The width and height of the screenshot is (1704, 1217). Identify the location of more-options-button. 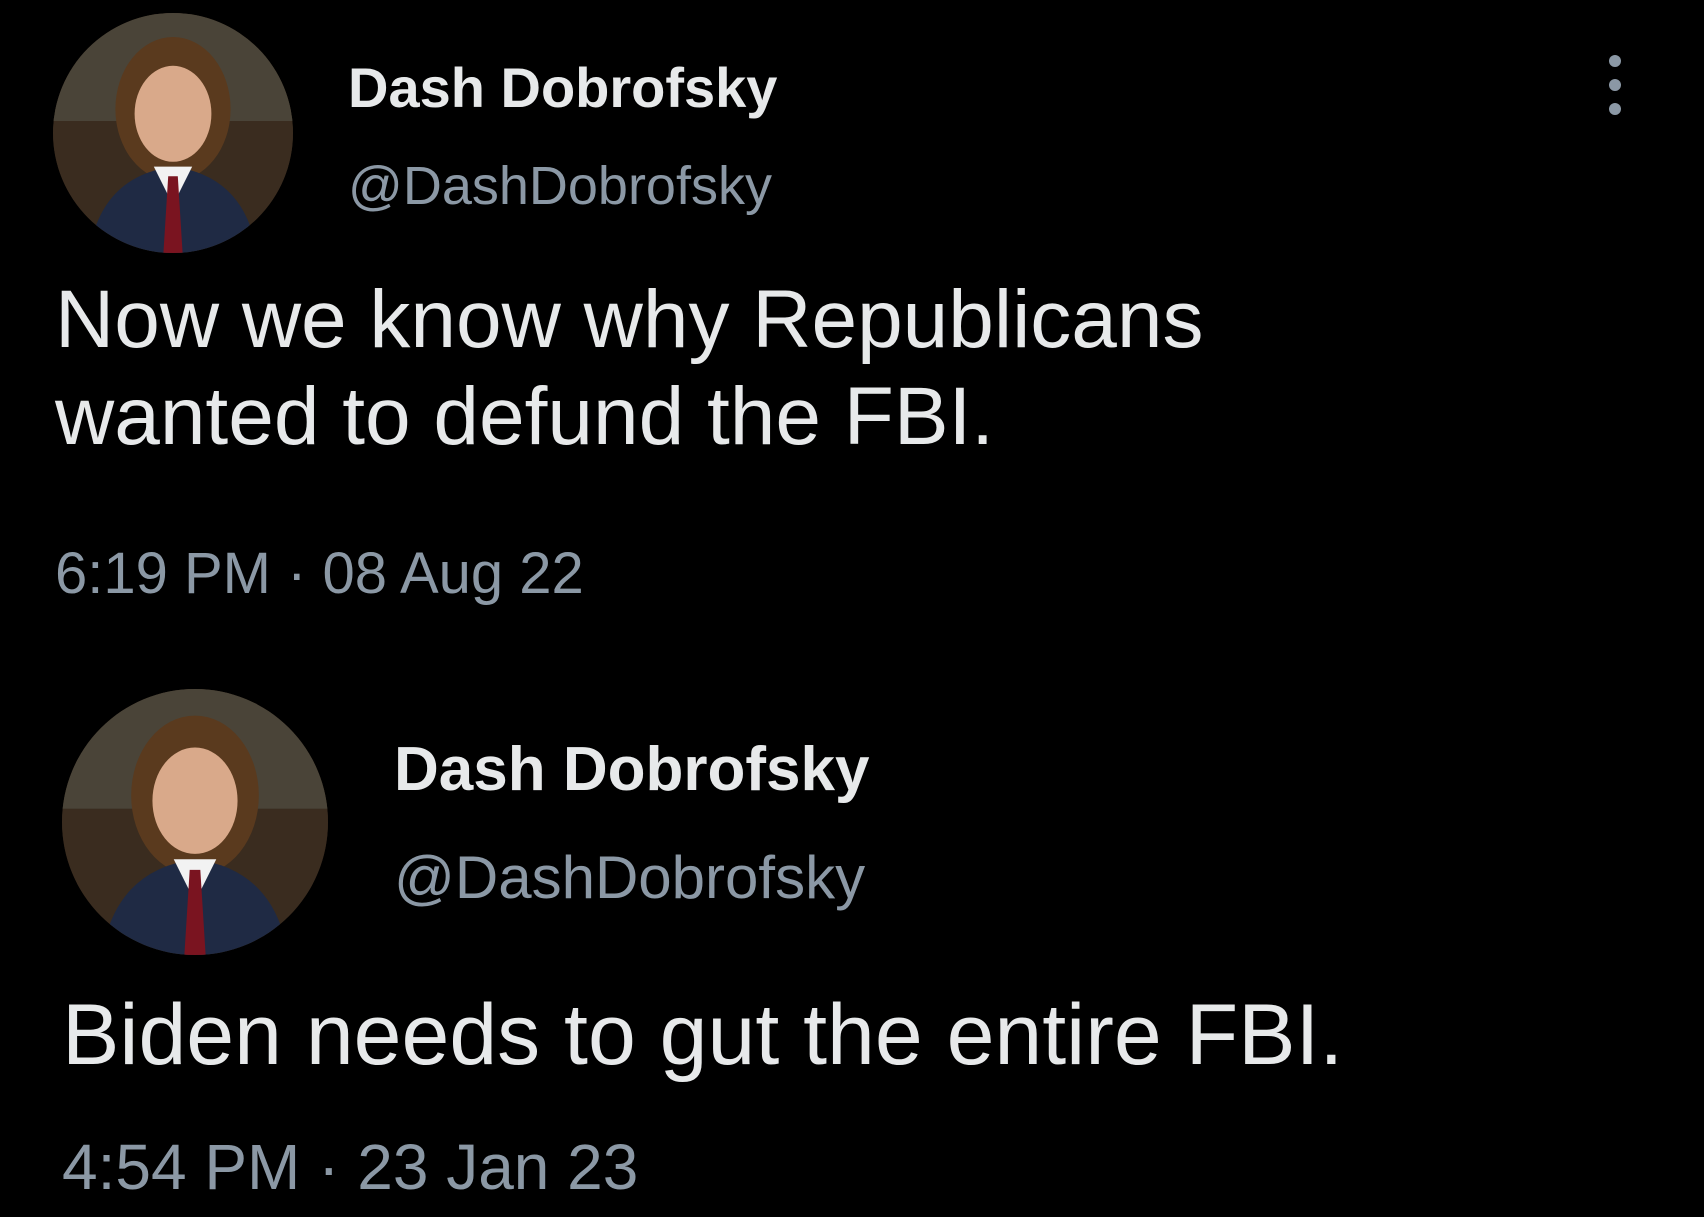
(1615, 85).